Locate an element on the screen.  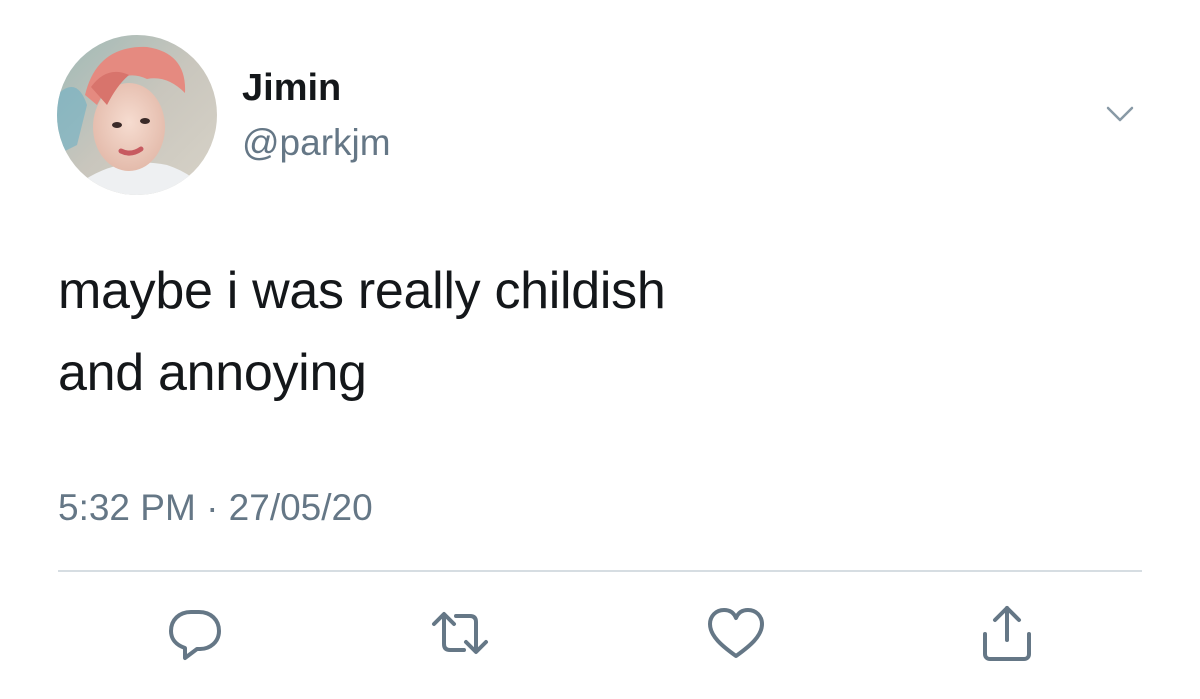
chevron-down-icon is located at coordinates (1120, 116).